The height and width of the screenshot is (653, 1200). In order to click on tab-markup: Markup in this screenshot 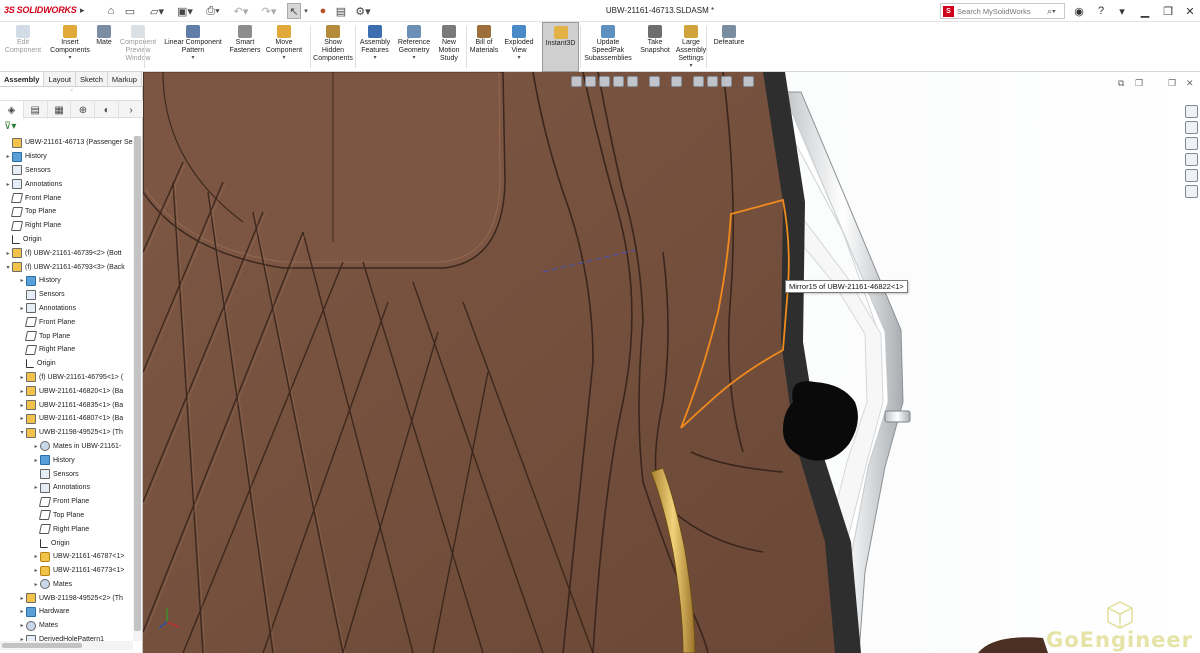, I will do `click(125, 79)`.